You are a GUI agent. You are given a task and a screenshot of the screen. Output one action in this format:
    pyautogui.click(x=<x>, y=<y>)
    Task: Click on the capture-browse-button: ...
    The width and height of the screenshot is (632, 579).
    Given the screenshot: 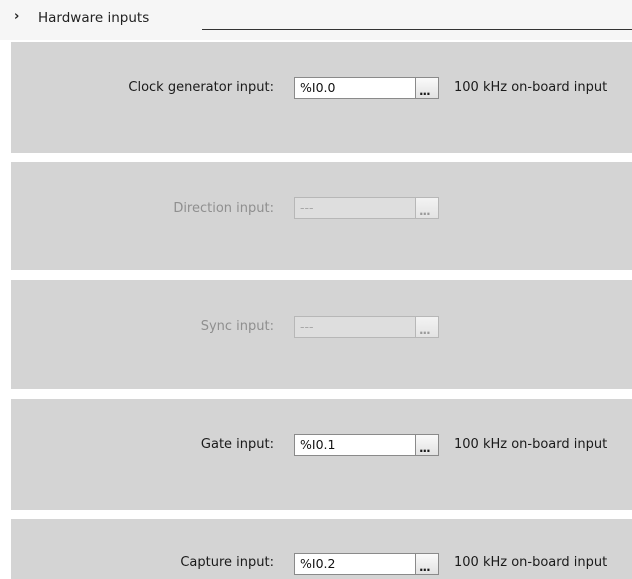 What is the action you would take?
    pyautogui.click(x=427, y=564)
    